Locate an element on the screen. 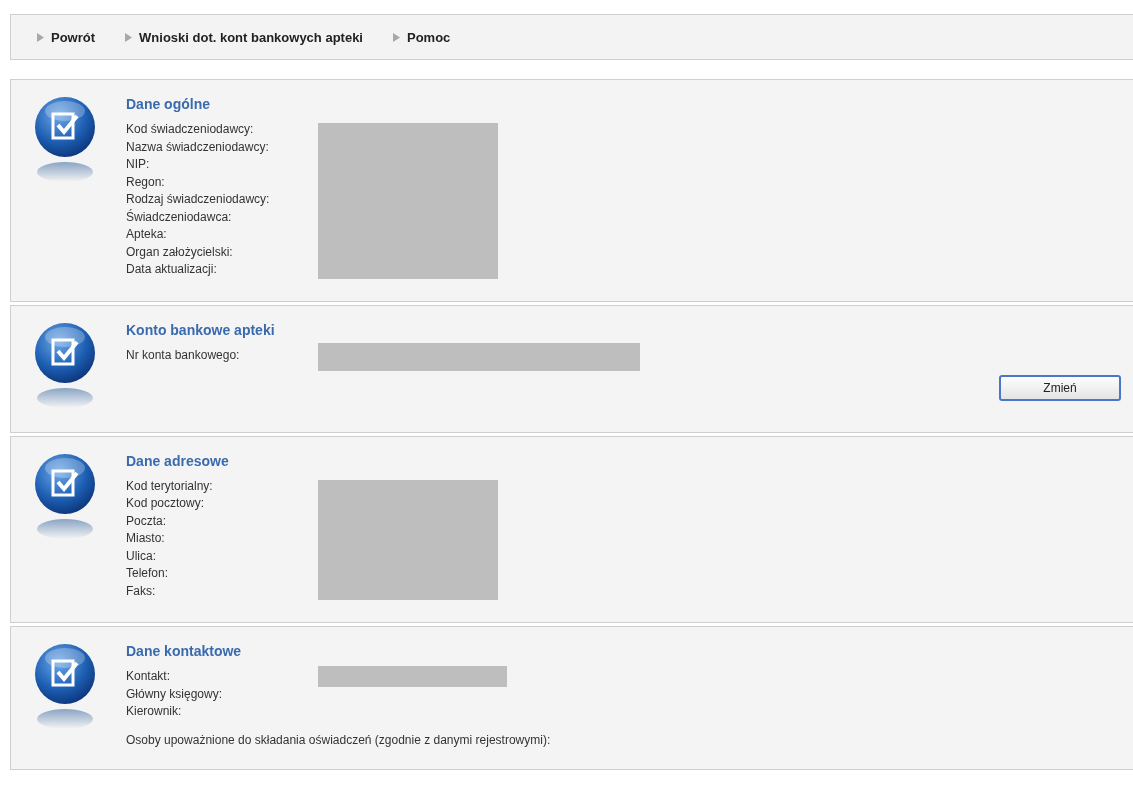  field-label: Regon: is located at coordinates (146, 182).